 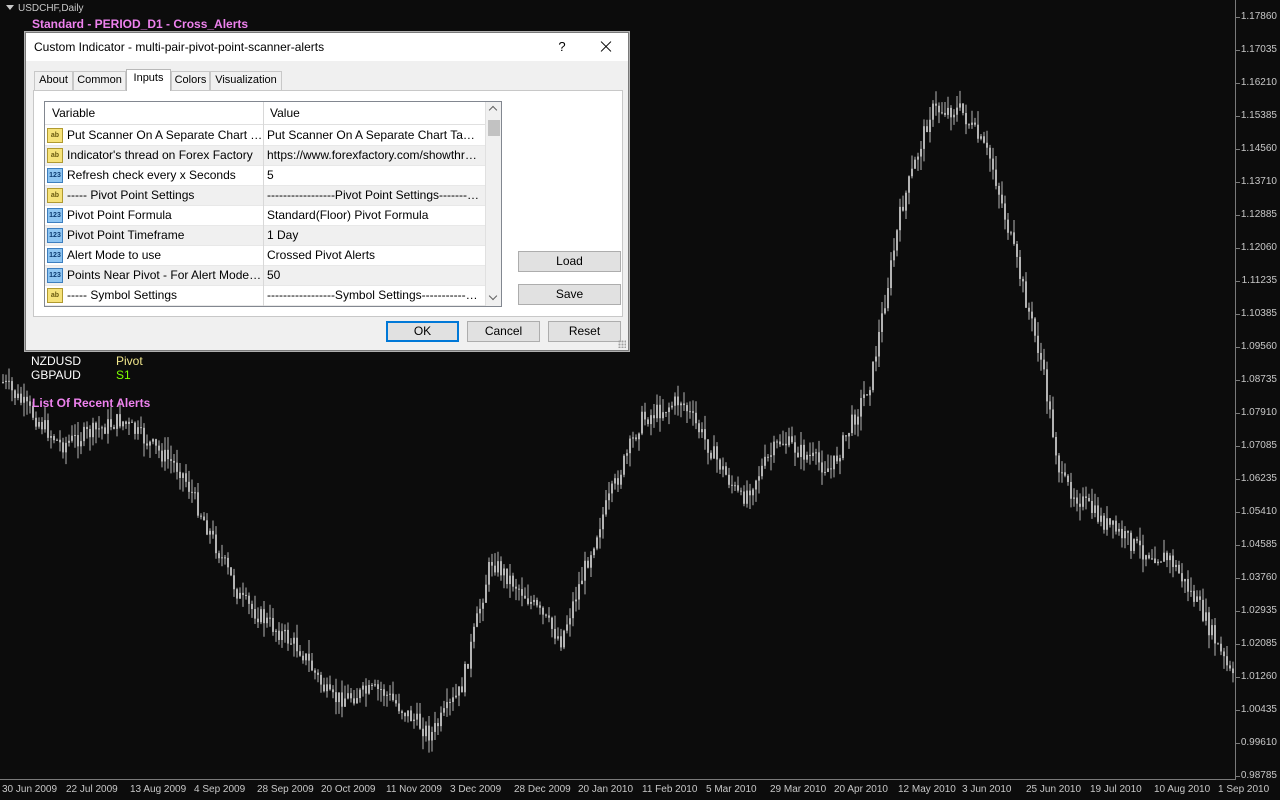 I want to click on price-label: 1.06235, so click(x=1258, y=478).